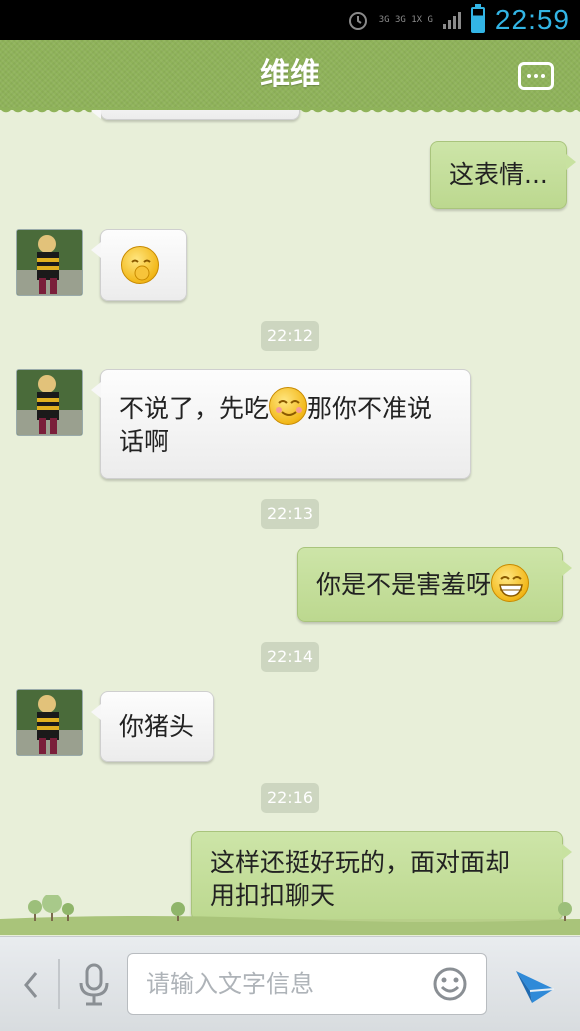 The image size is (580, 1031). What do you see at coordinates (370, 408) in the screenshot?
I see `message-text: 那你不准说` at bounding box center [370, 408].